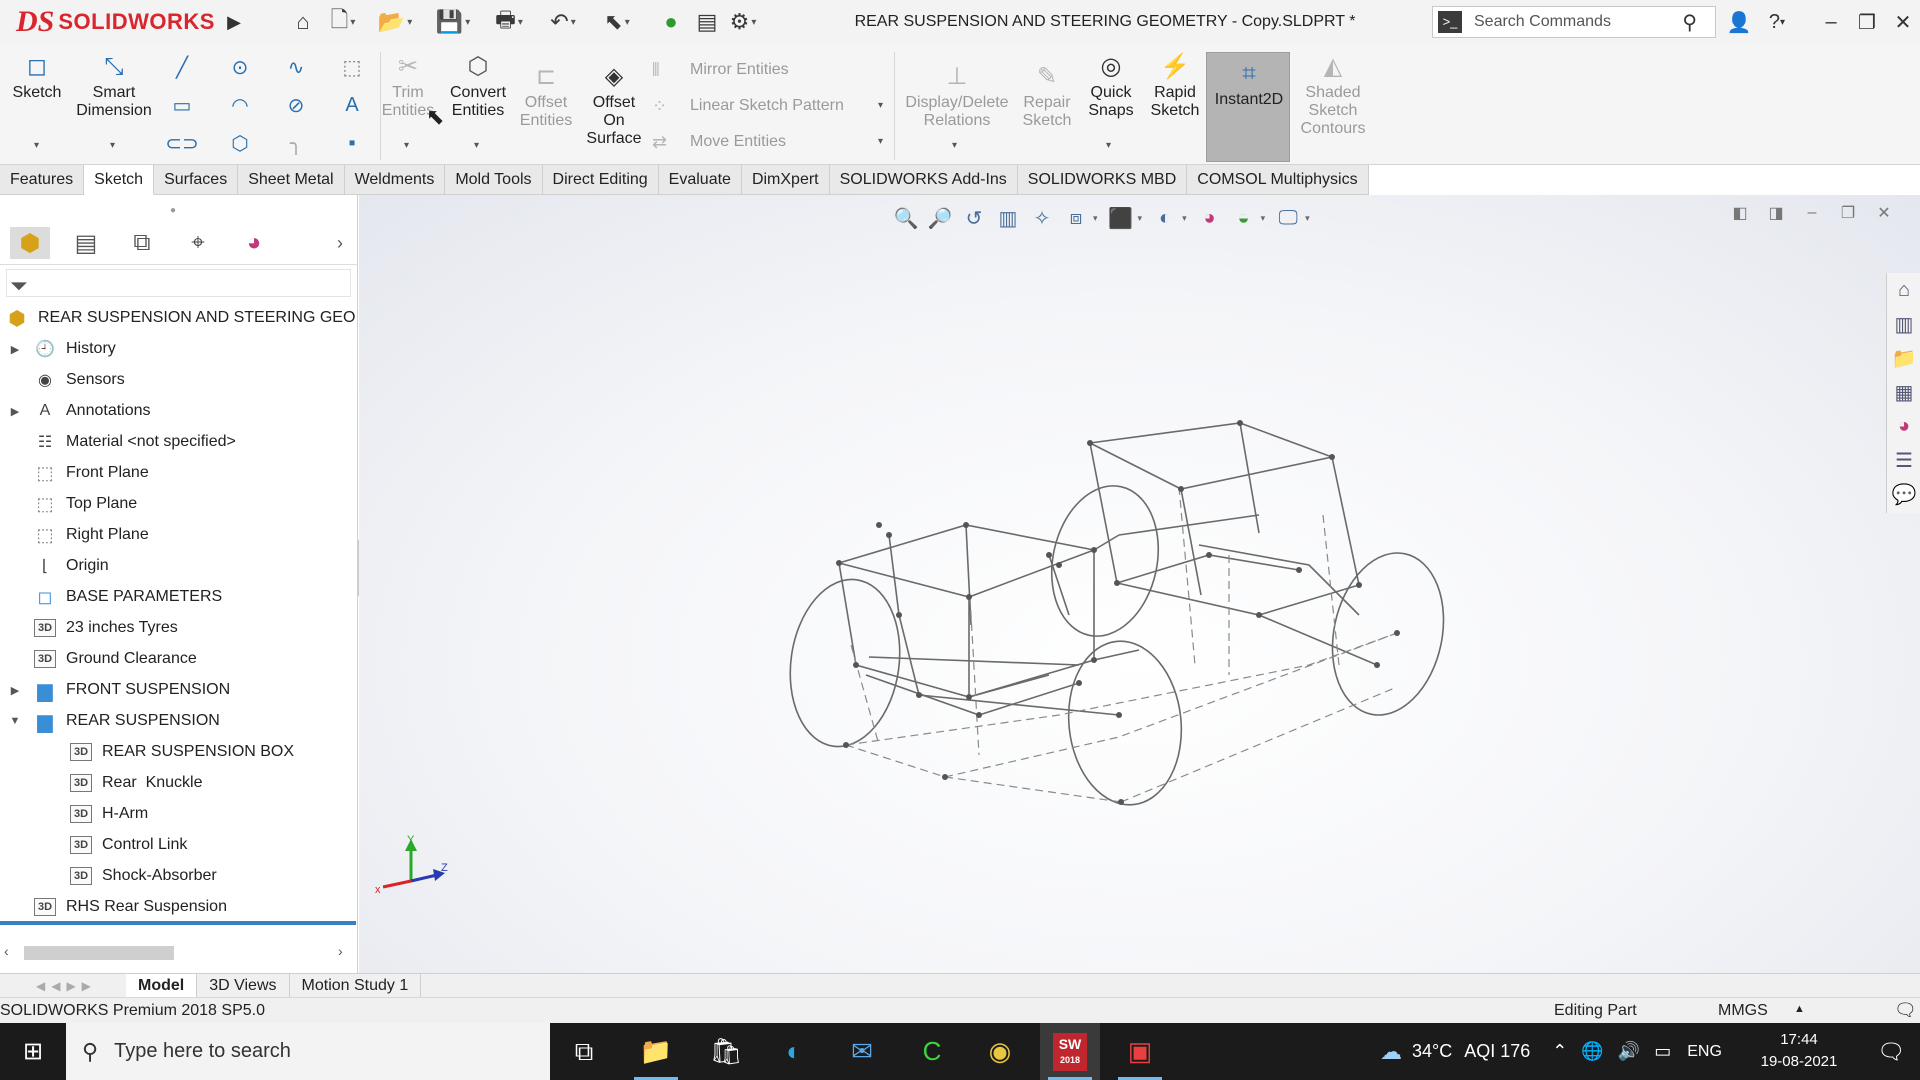 The height and width of the screenshot is (1080, 1920). I want to click on tree-item-h-arm: 3D H-Arm, so click(94, 814).